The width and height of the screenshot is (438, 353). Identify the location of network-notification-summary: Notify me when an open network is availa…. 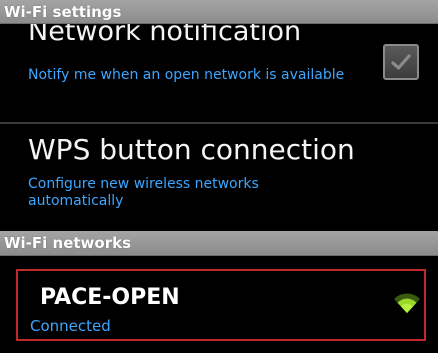
(186, 75).